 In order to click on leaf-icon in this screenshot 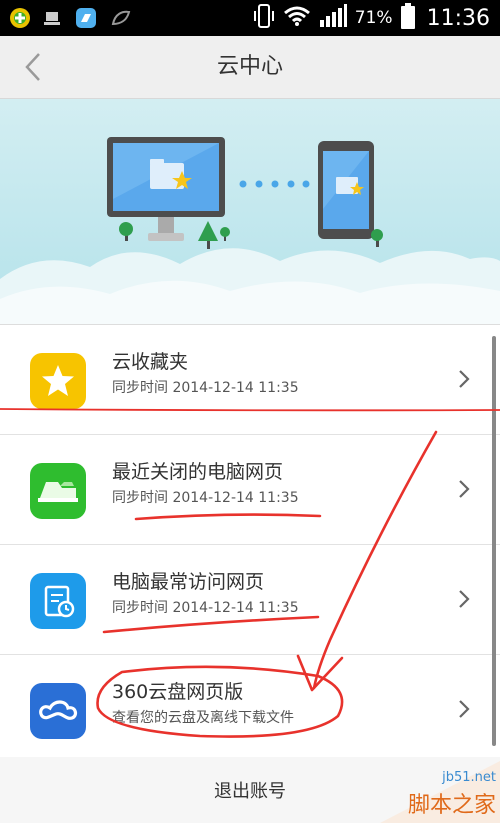, I will do `click(120, 18)`.